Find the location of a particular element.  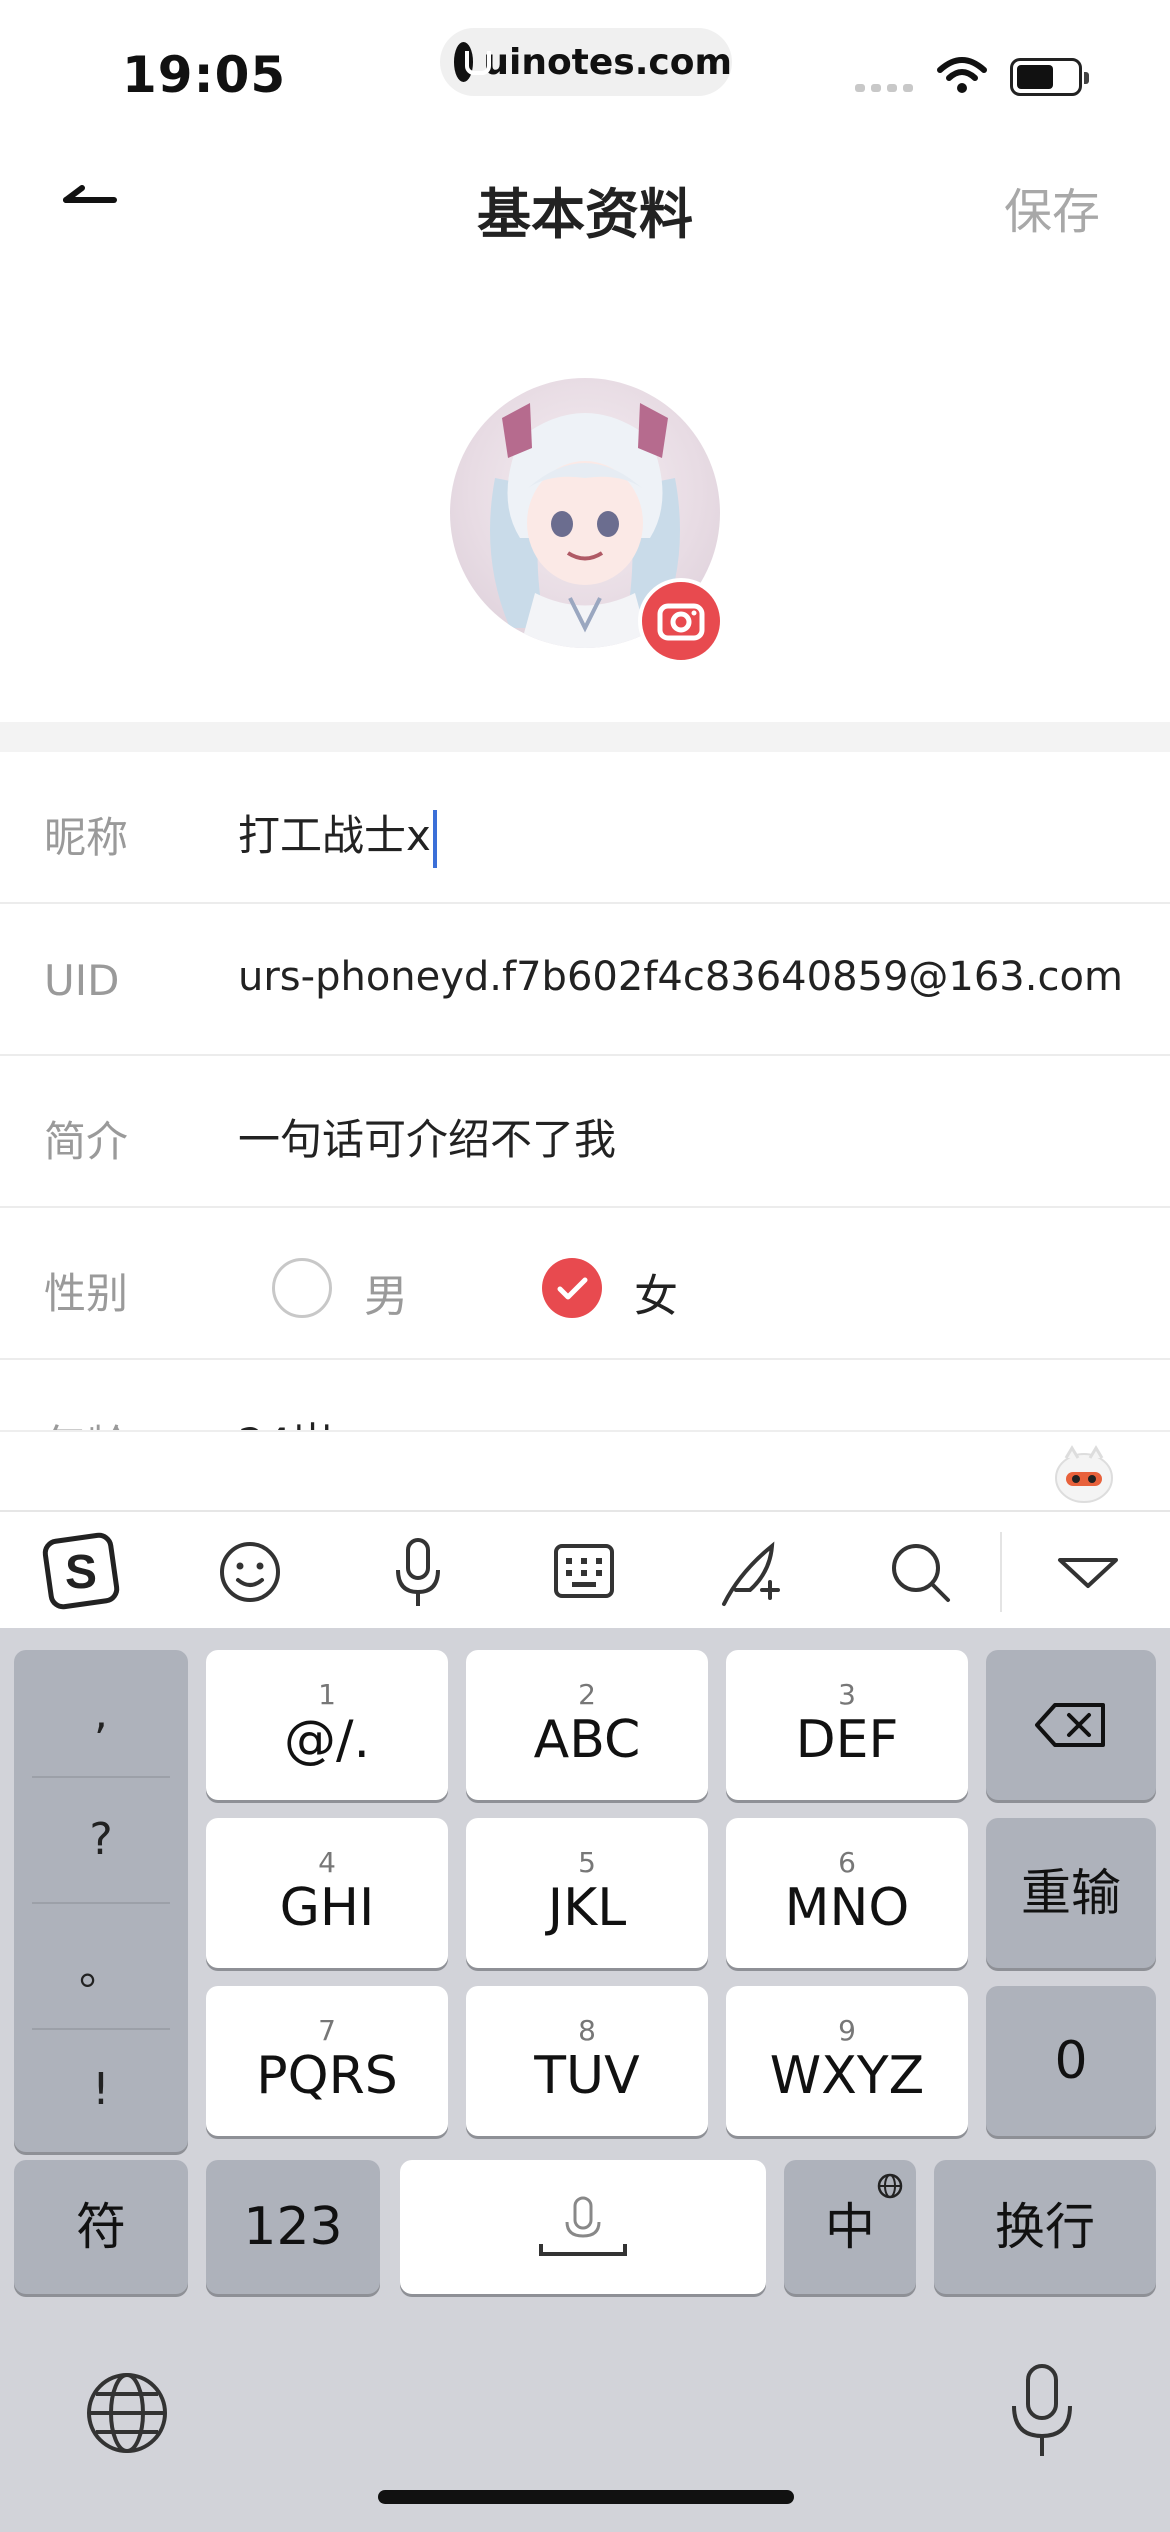

key-label: 符 is located at coordinates (101, 2227).